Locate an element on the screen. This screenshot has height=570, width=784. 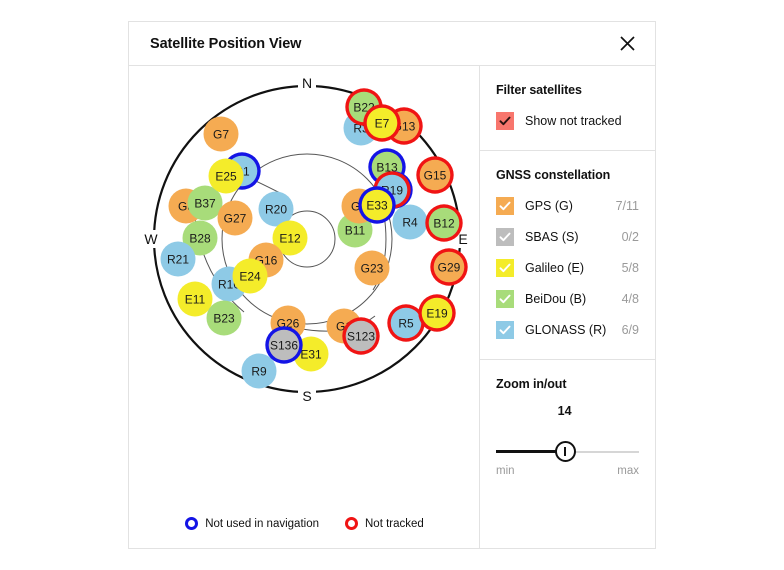
plot-legend: Not used in navigation Not tracked is located at coordinates (304, 523).